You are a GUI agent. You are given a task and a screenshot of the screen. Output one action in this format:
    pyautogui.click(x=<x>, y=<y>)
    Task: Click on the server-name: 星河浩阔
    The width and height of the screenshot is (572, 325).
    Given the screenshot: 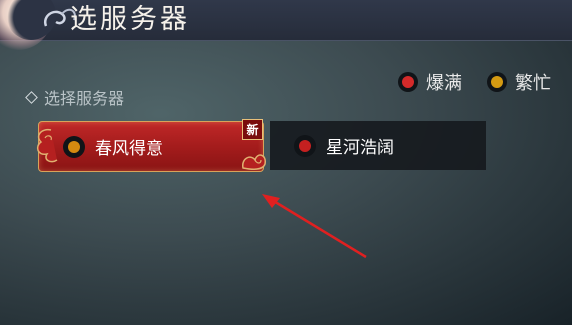 What is the action you would take?
    pyautogui.click(x=360, y=148)
    